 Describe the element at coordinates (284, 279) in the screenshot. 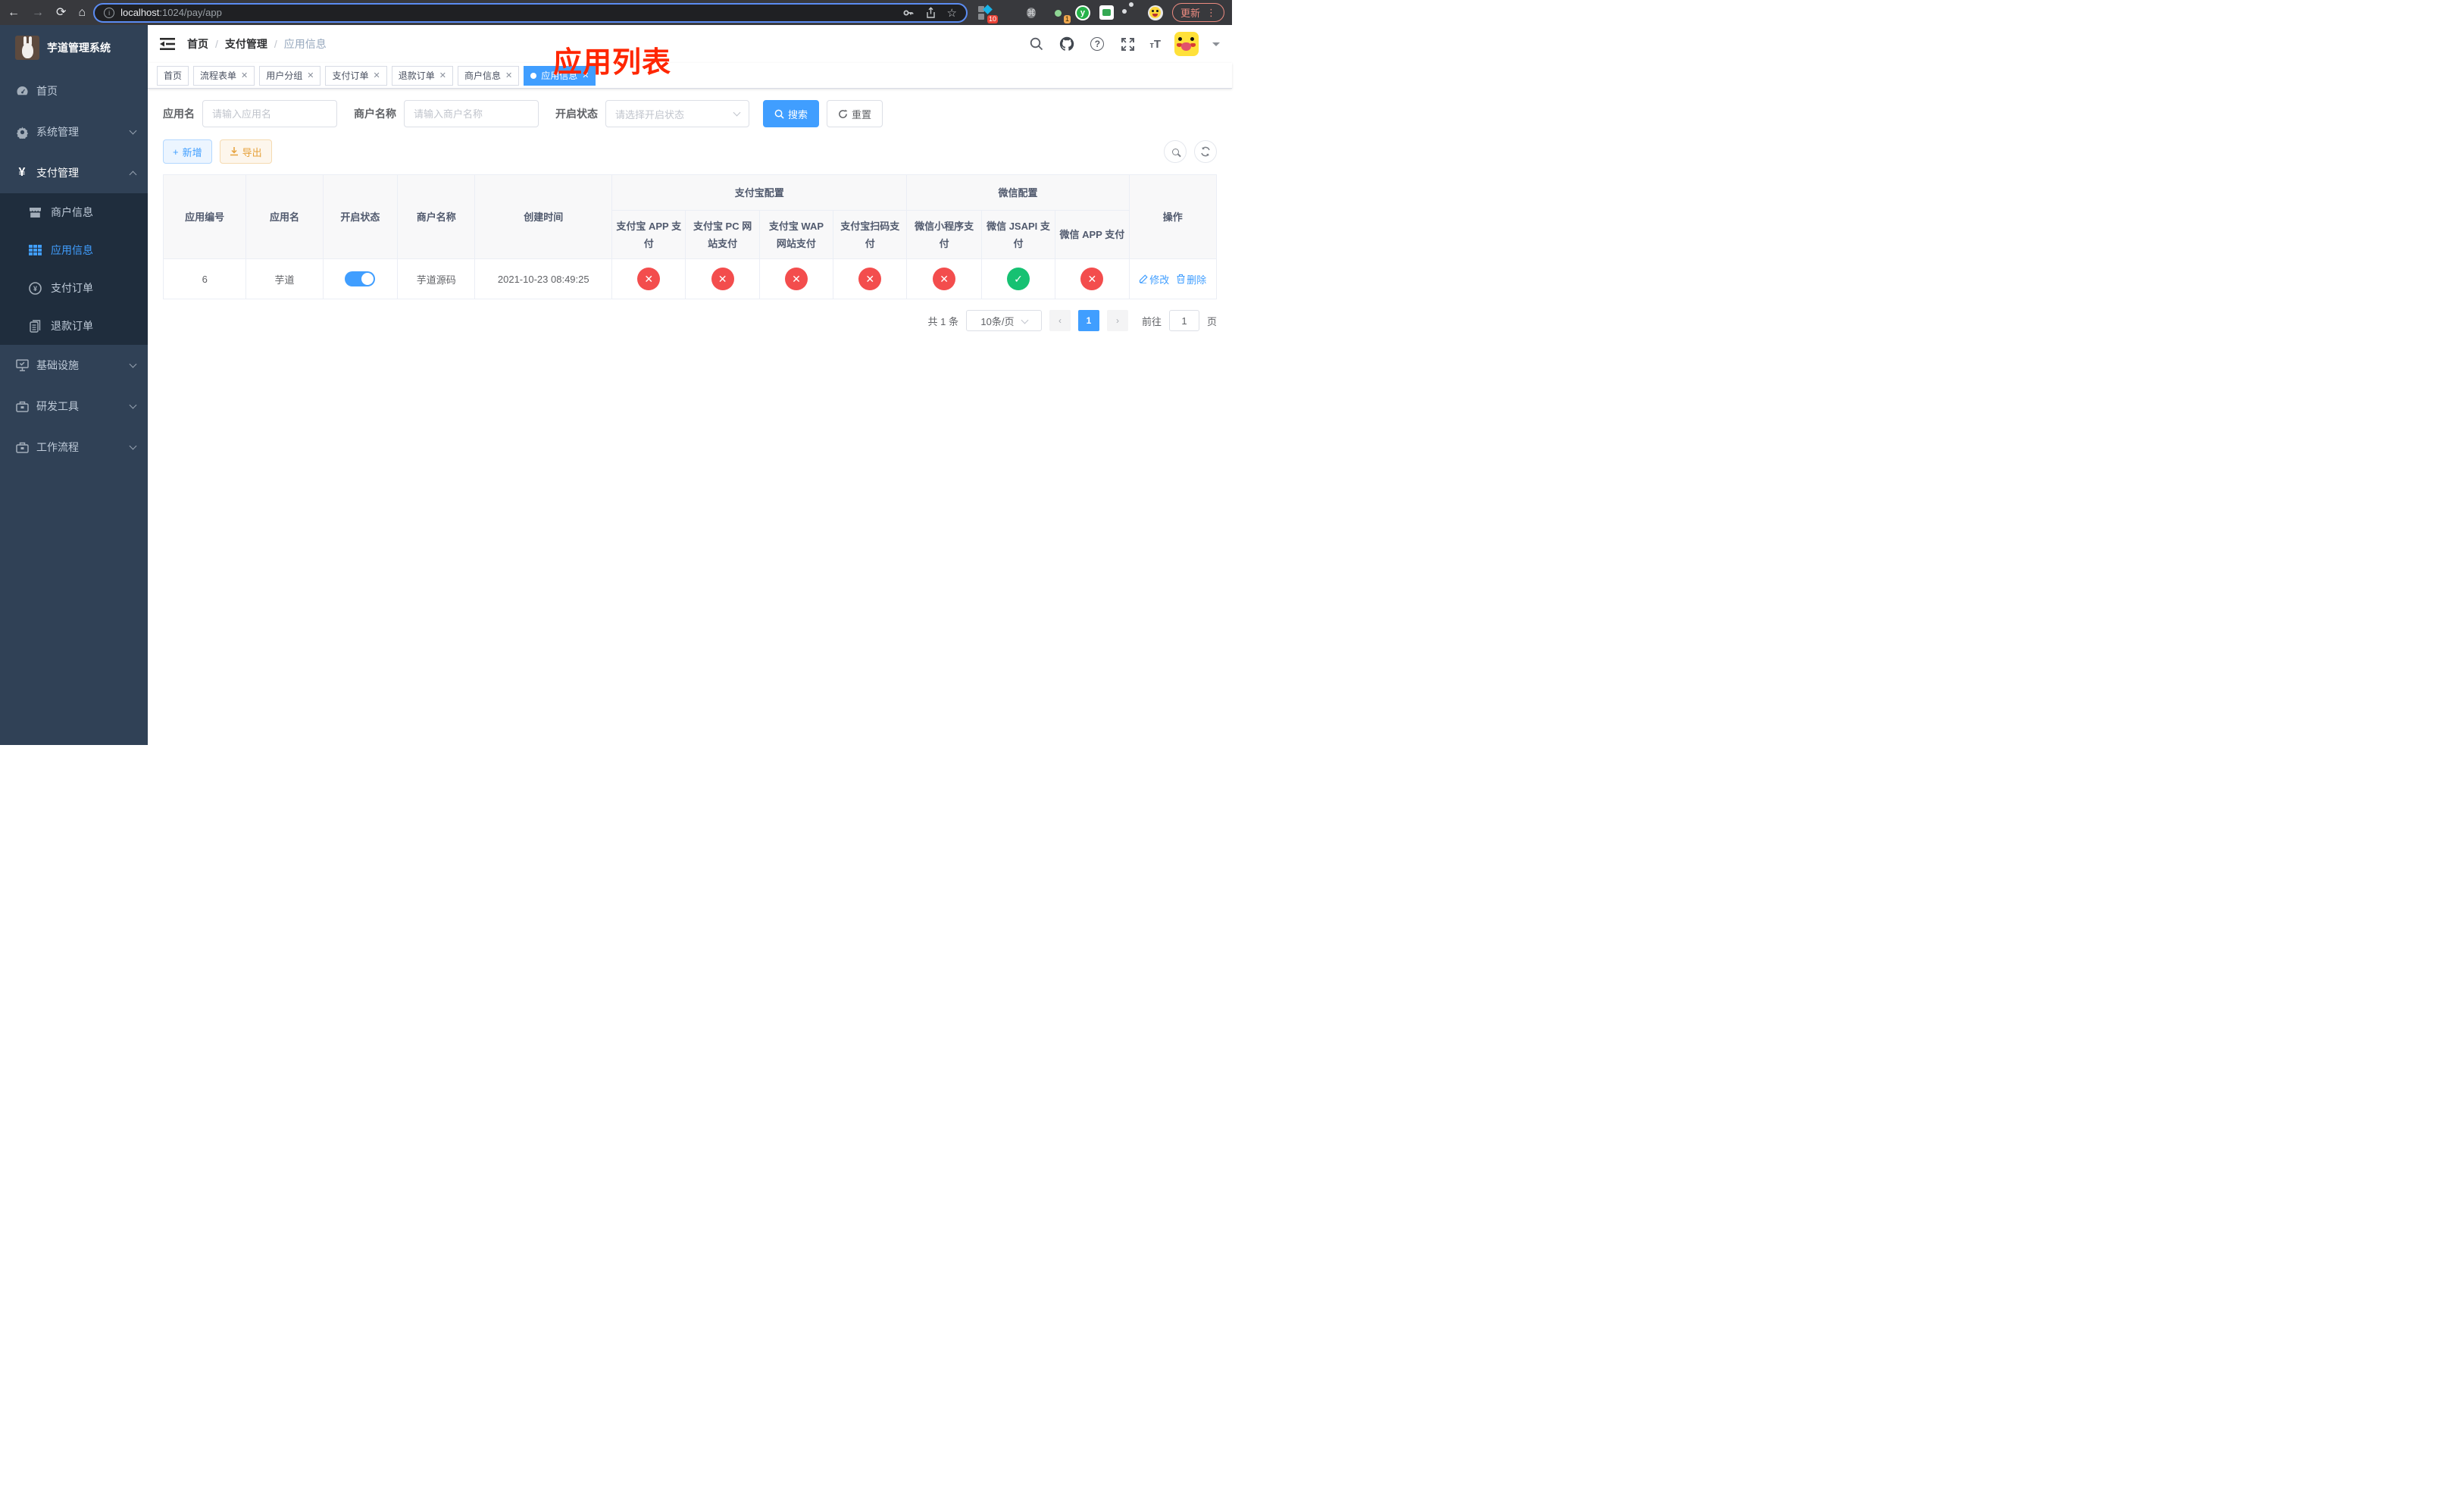

I see `cell-app-name: 芋道` at that location.